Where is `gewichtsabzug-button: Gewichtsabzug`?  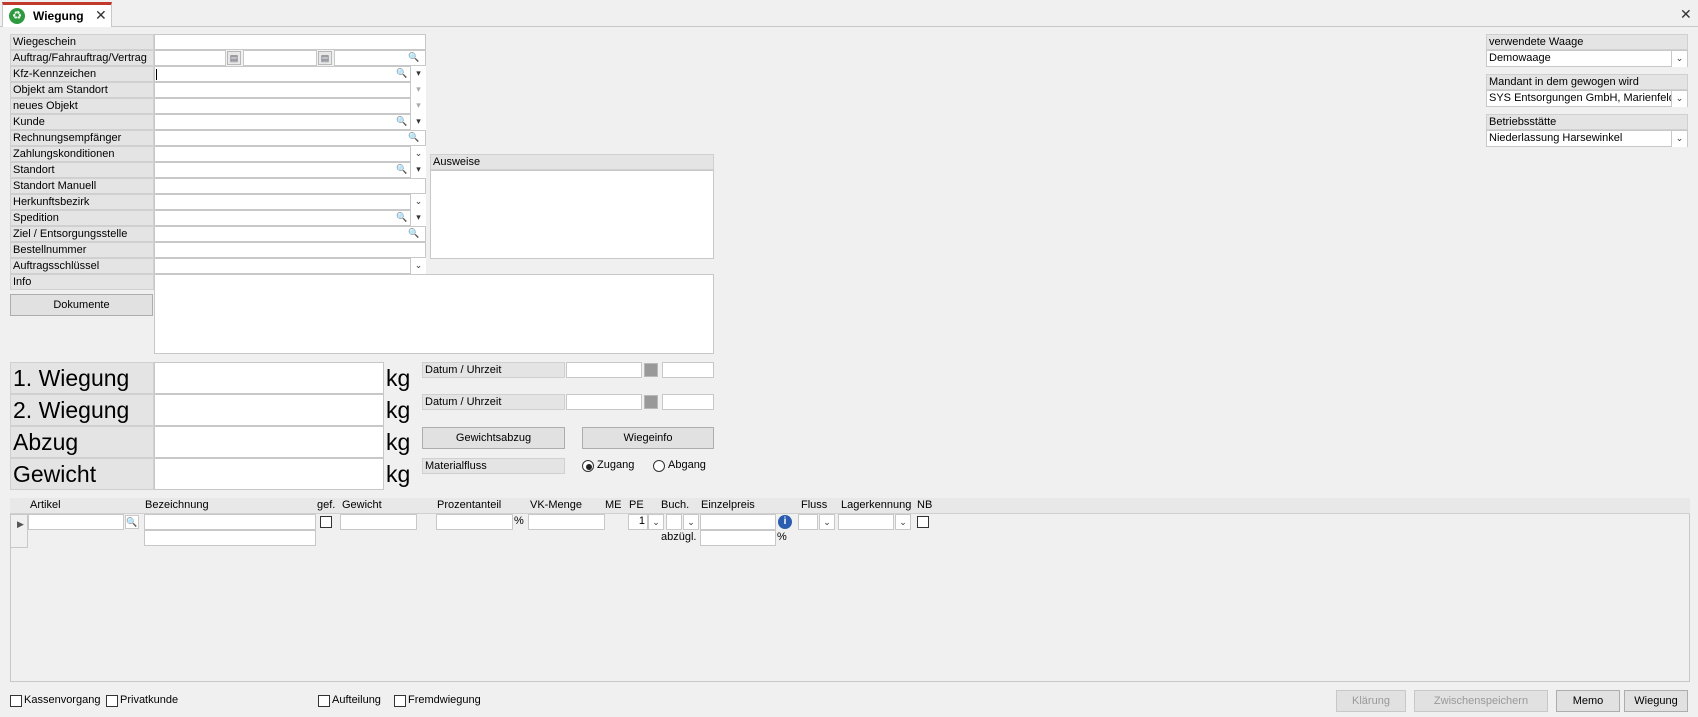
gewichtsabzug-button: Gewichtsabzug is located at coordinates (493, 438).